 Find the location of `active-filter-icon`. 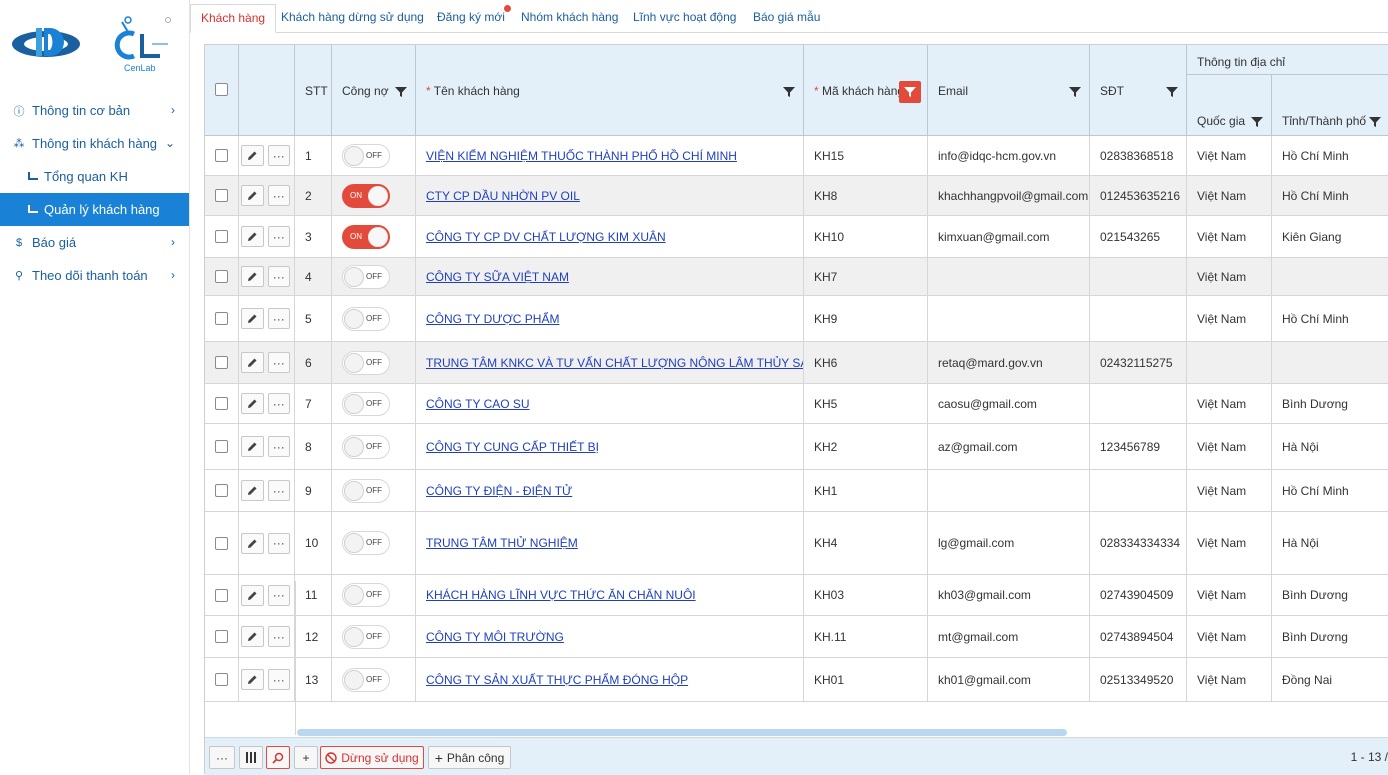

active-filter-icon is located at coordinates (910, 92).